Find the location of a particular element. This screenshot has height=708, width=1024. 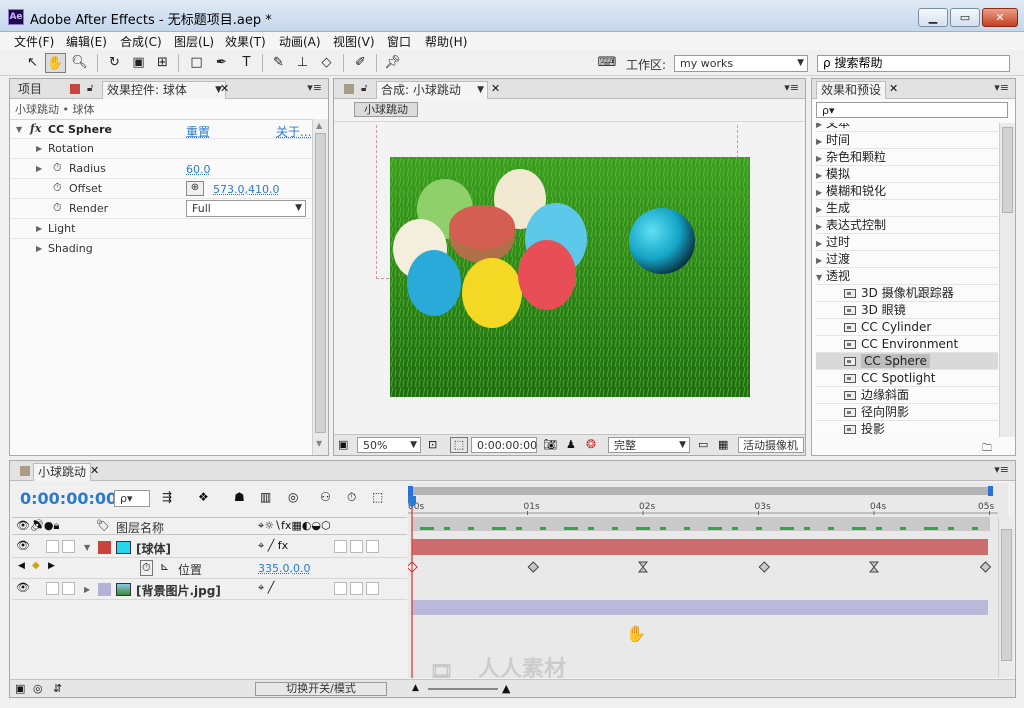

shy-layers-icon: ☗ is located at coordinates (239, 497).